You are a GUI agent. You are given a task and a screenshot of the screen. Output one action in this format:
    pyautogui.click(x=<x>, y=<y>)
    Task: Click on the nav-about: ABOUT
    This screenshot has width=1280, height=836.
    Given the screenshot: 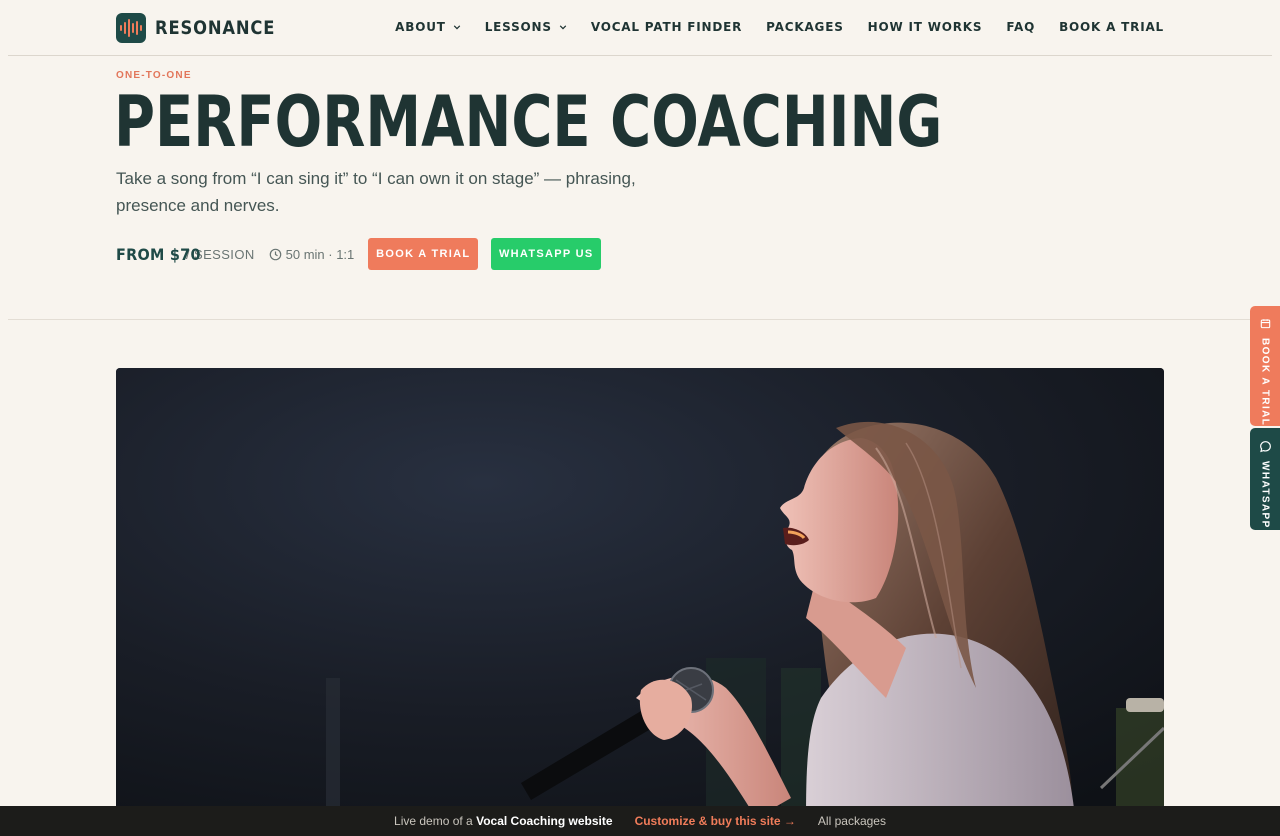 What is the action you would take?
    pyautogui.click(x=428, y=27)
    